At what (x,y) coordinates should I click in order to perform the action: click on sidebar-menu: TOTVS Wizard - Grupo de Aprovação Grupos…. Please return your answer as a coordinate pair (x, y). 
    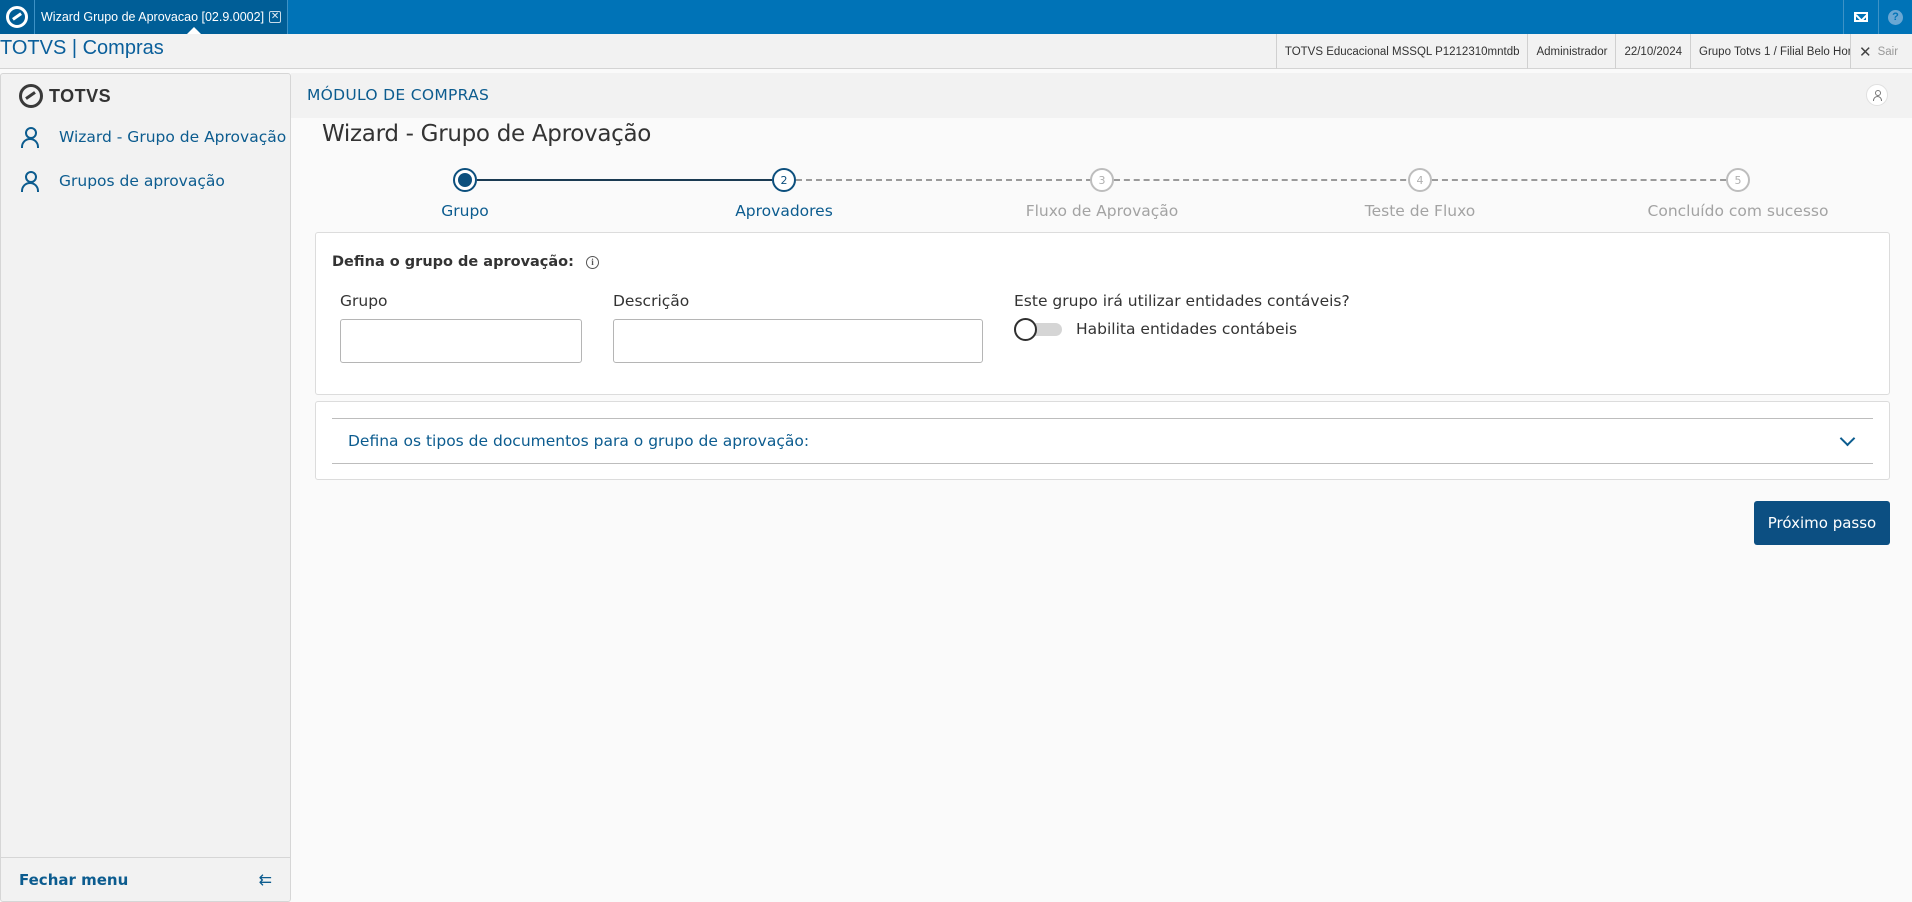
    Looking at the image, I should click on (145, 487).